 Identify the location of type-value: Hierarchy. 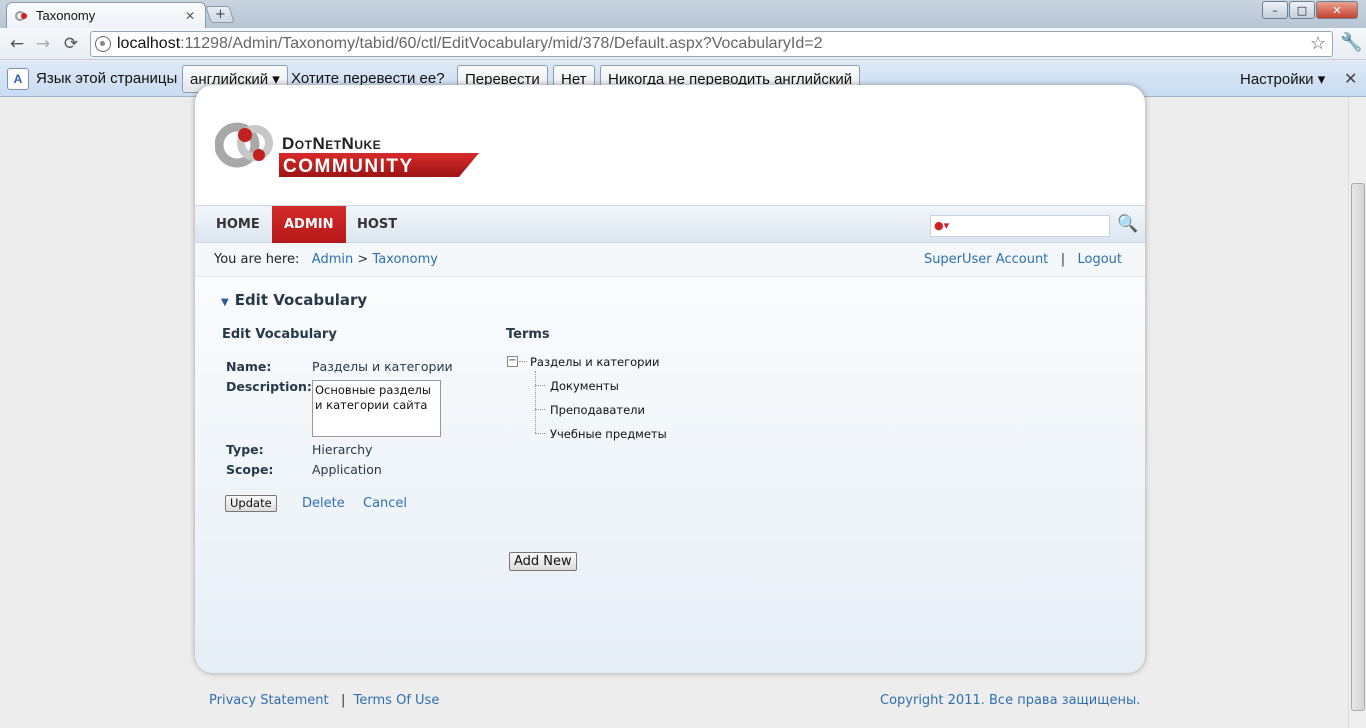
(342, 449).